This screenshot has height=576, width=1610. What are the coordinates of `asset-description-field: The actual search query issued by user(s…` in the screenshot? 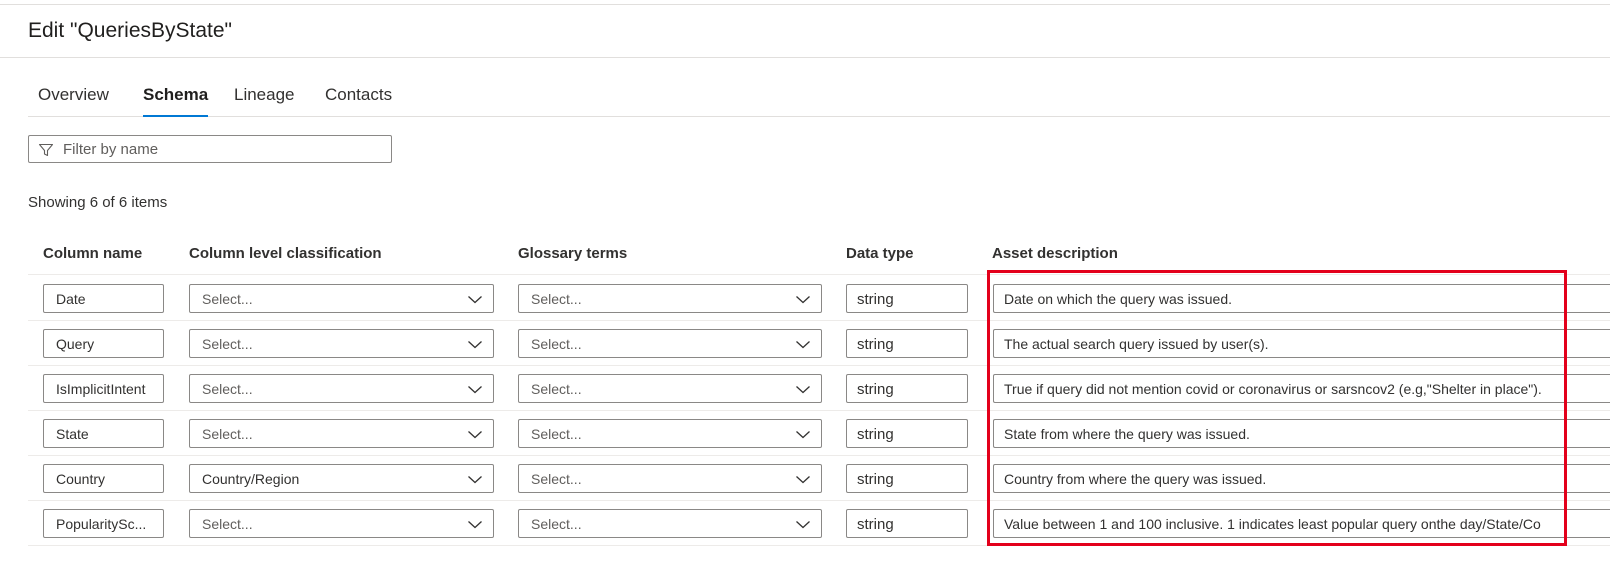 It's located at (1301, 343).